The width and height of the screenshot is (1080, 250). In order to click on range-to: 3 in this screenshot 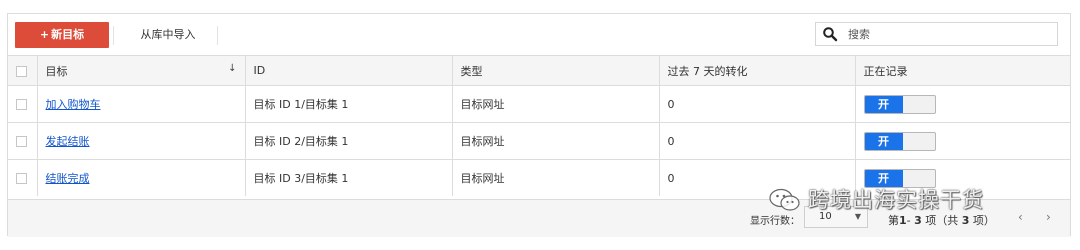, I will do `click(918, 220)`.